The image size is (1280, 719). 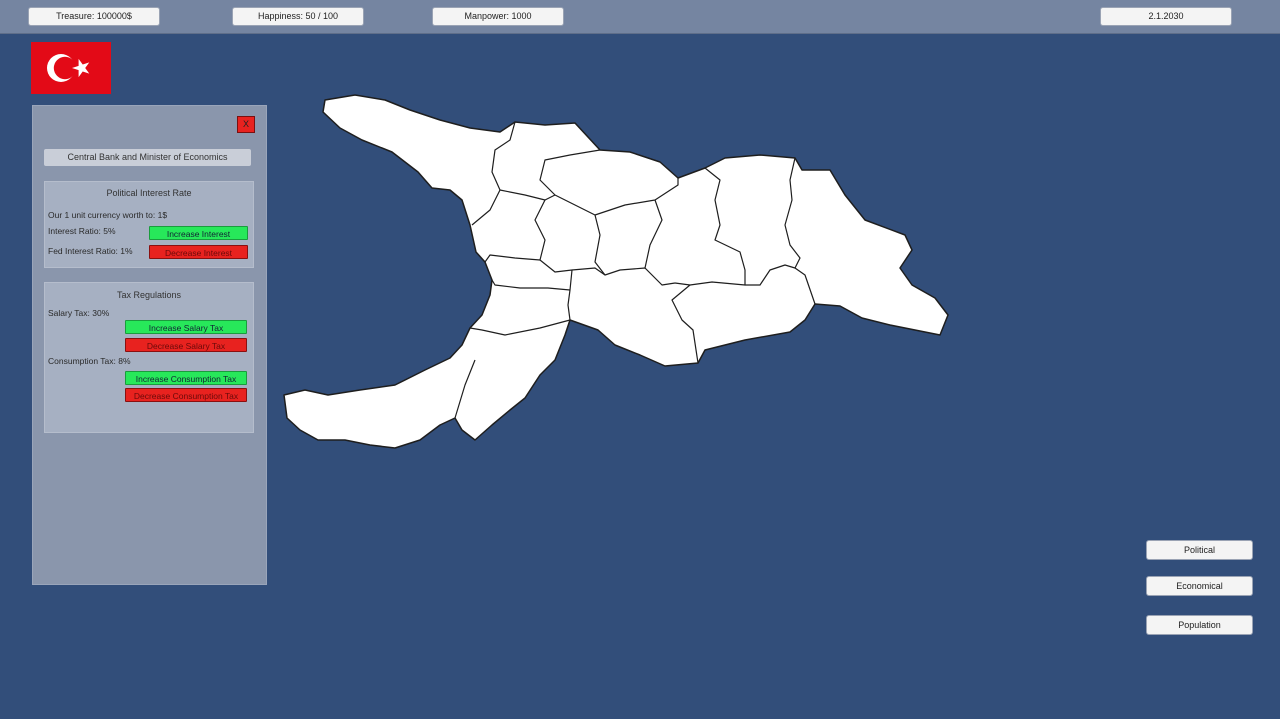 What do you see at coordinates (1199, 625) in the screenshot?
I see `population-map-button: Population` at bounding box center [1199, 625].